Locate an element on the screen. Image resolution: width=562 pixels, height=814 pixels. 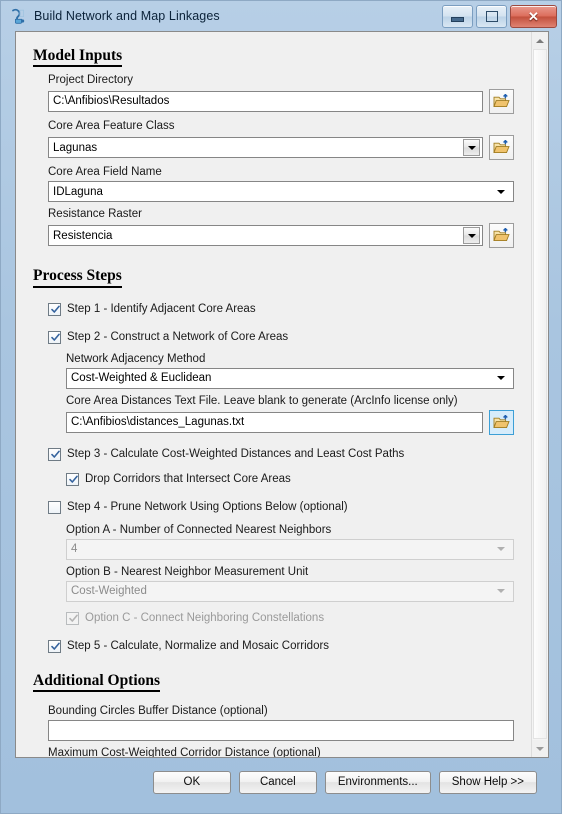
show-help-button: Show Help >> is located at coordinates (487, 782).